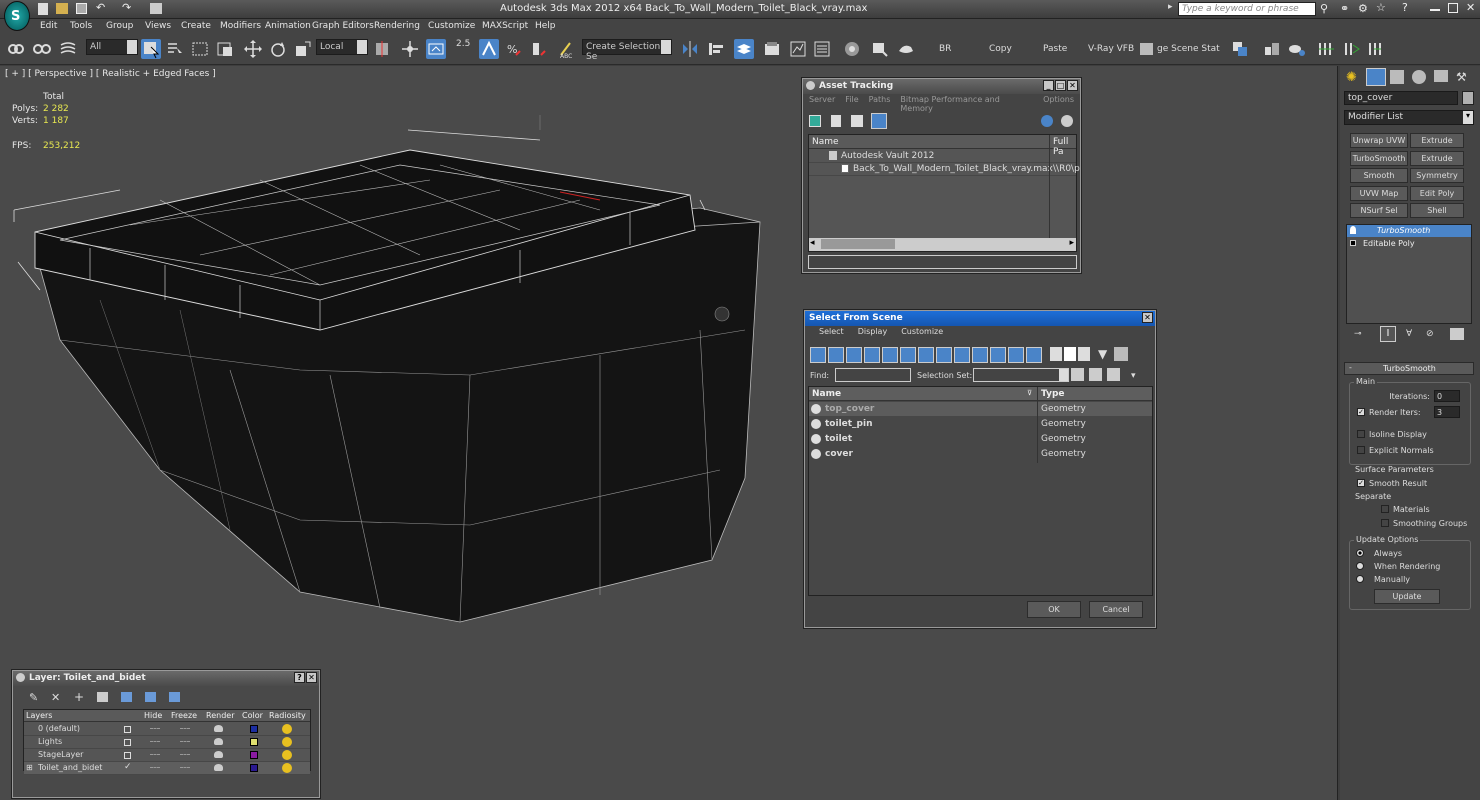 The height and width of the screenshot is (800, 1480). Describe the element at coordinates (252, 715) in the screenshot. I see `col-color-header: Color` at that location.